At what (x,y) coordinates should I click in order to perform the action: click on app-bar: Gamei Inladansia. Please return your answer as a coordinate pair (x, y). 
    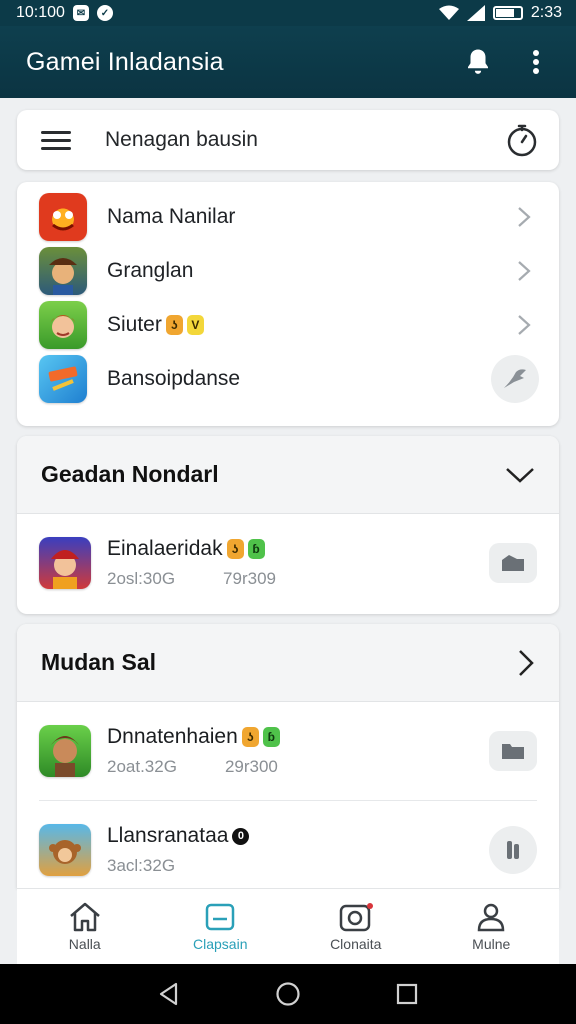
    Looking at the image, I should click on (288, 62).